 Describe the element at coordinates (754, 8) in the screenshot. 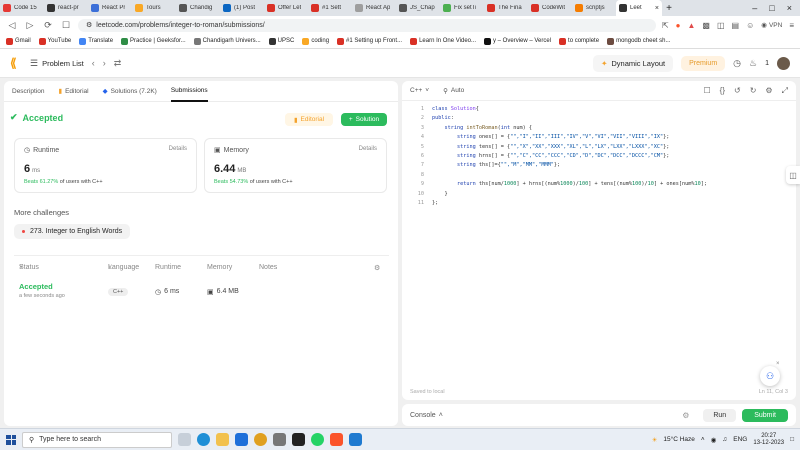

I see `minimize-icon: –` at that location.